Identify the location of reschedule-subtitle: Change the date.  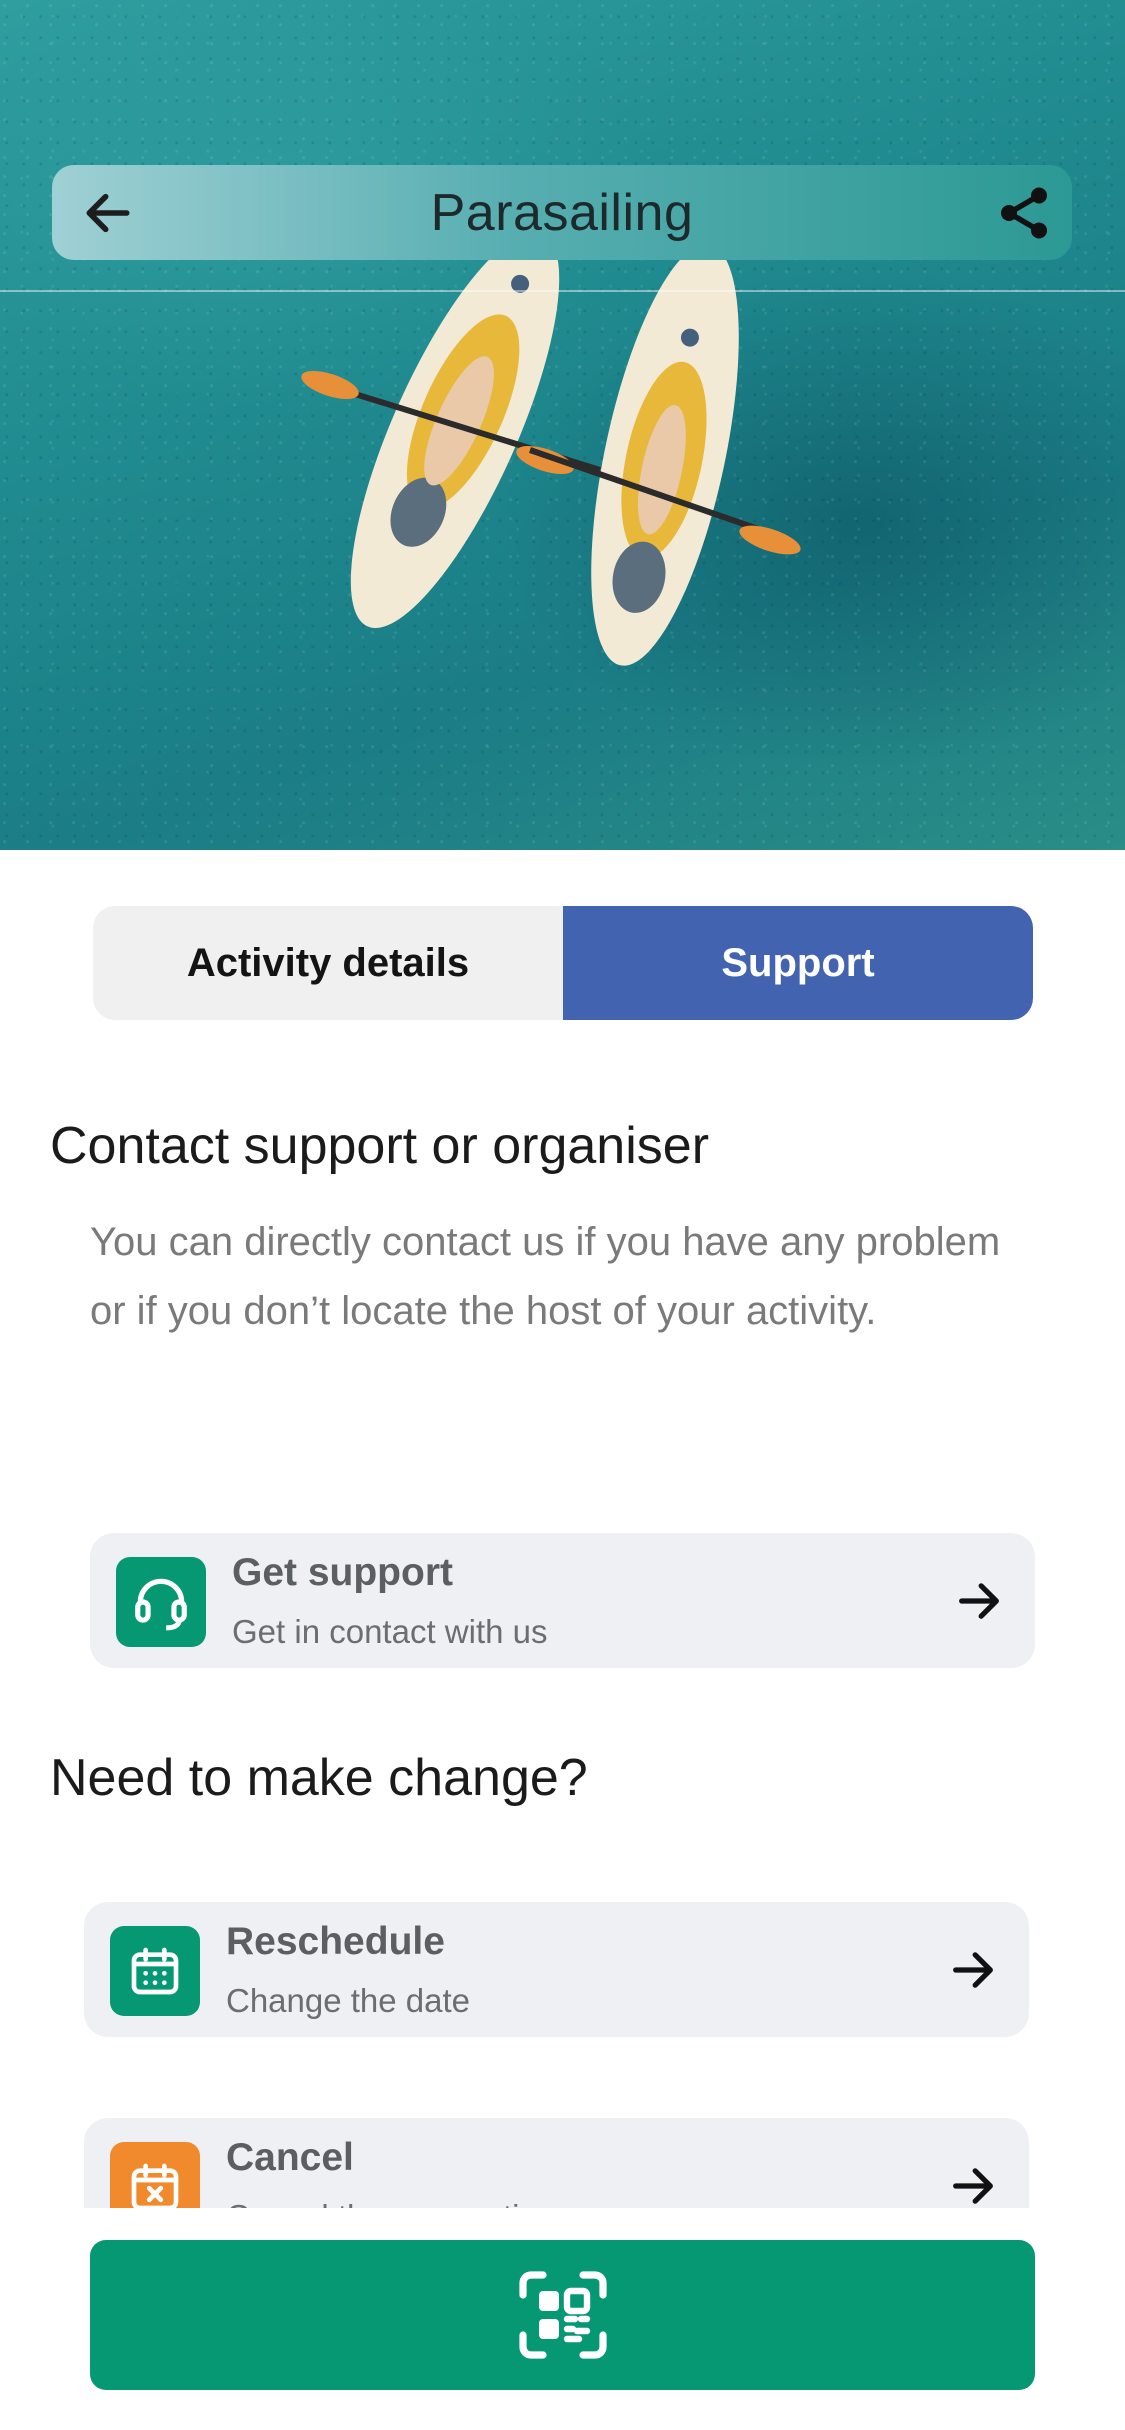
(348, 2000).